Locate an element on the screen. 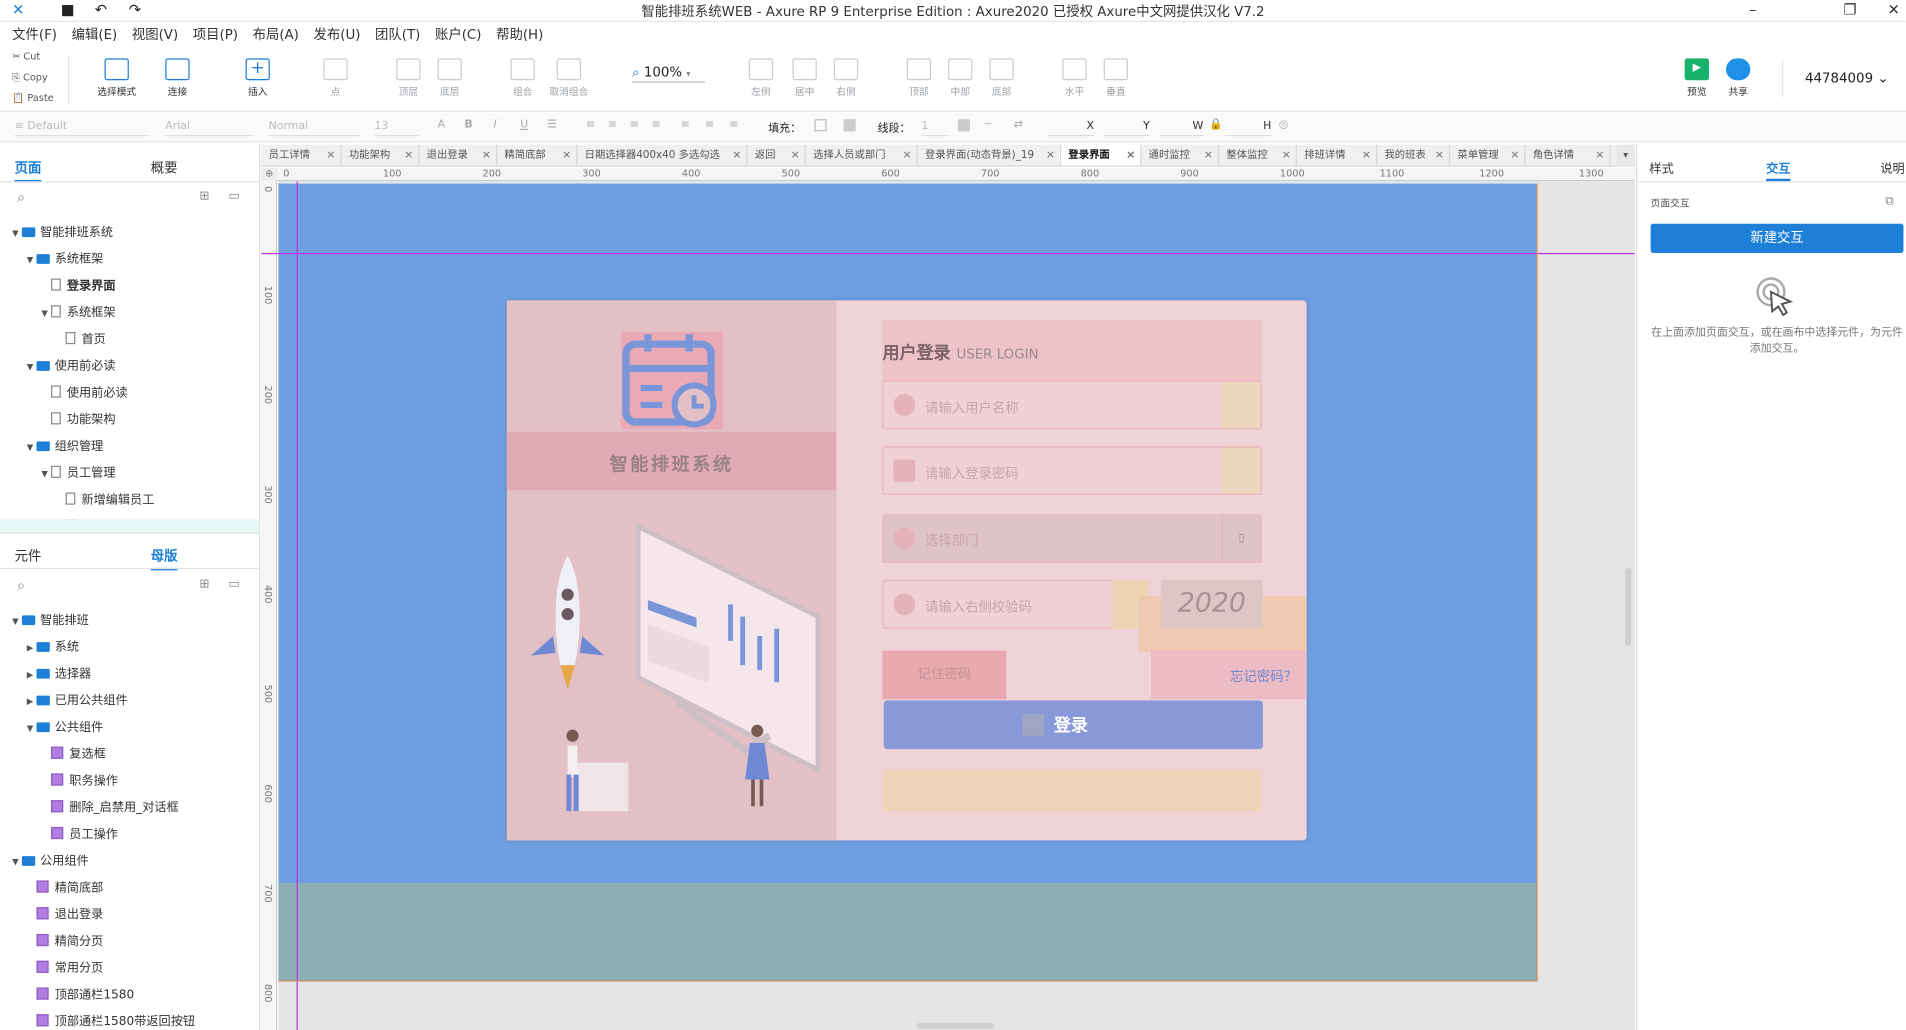 The width and height of the screenshot is (1906, 1030). master-item: 顶部通栏1580 is located at coordinates (129, 996).